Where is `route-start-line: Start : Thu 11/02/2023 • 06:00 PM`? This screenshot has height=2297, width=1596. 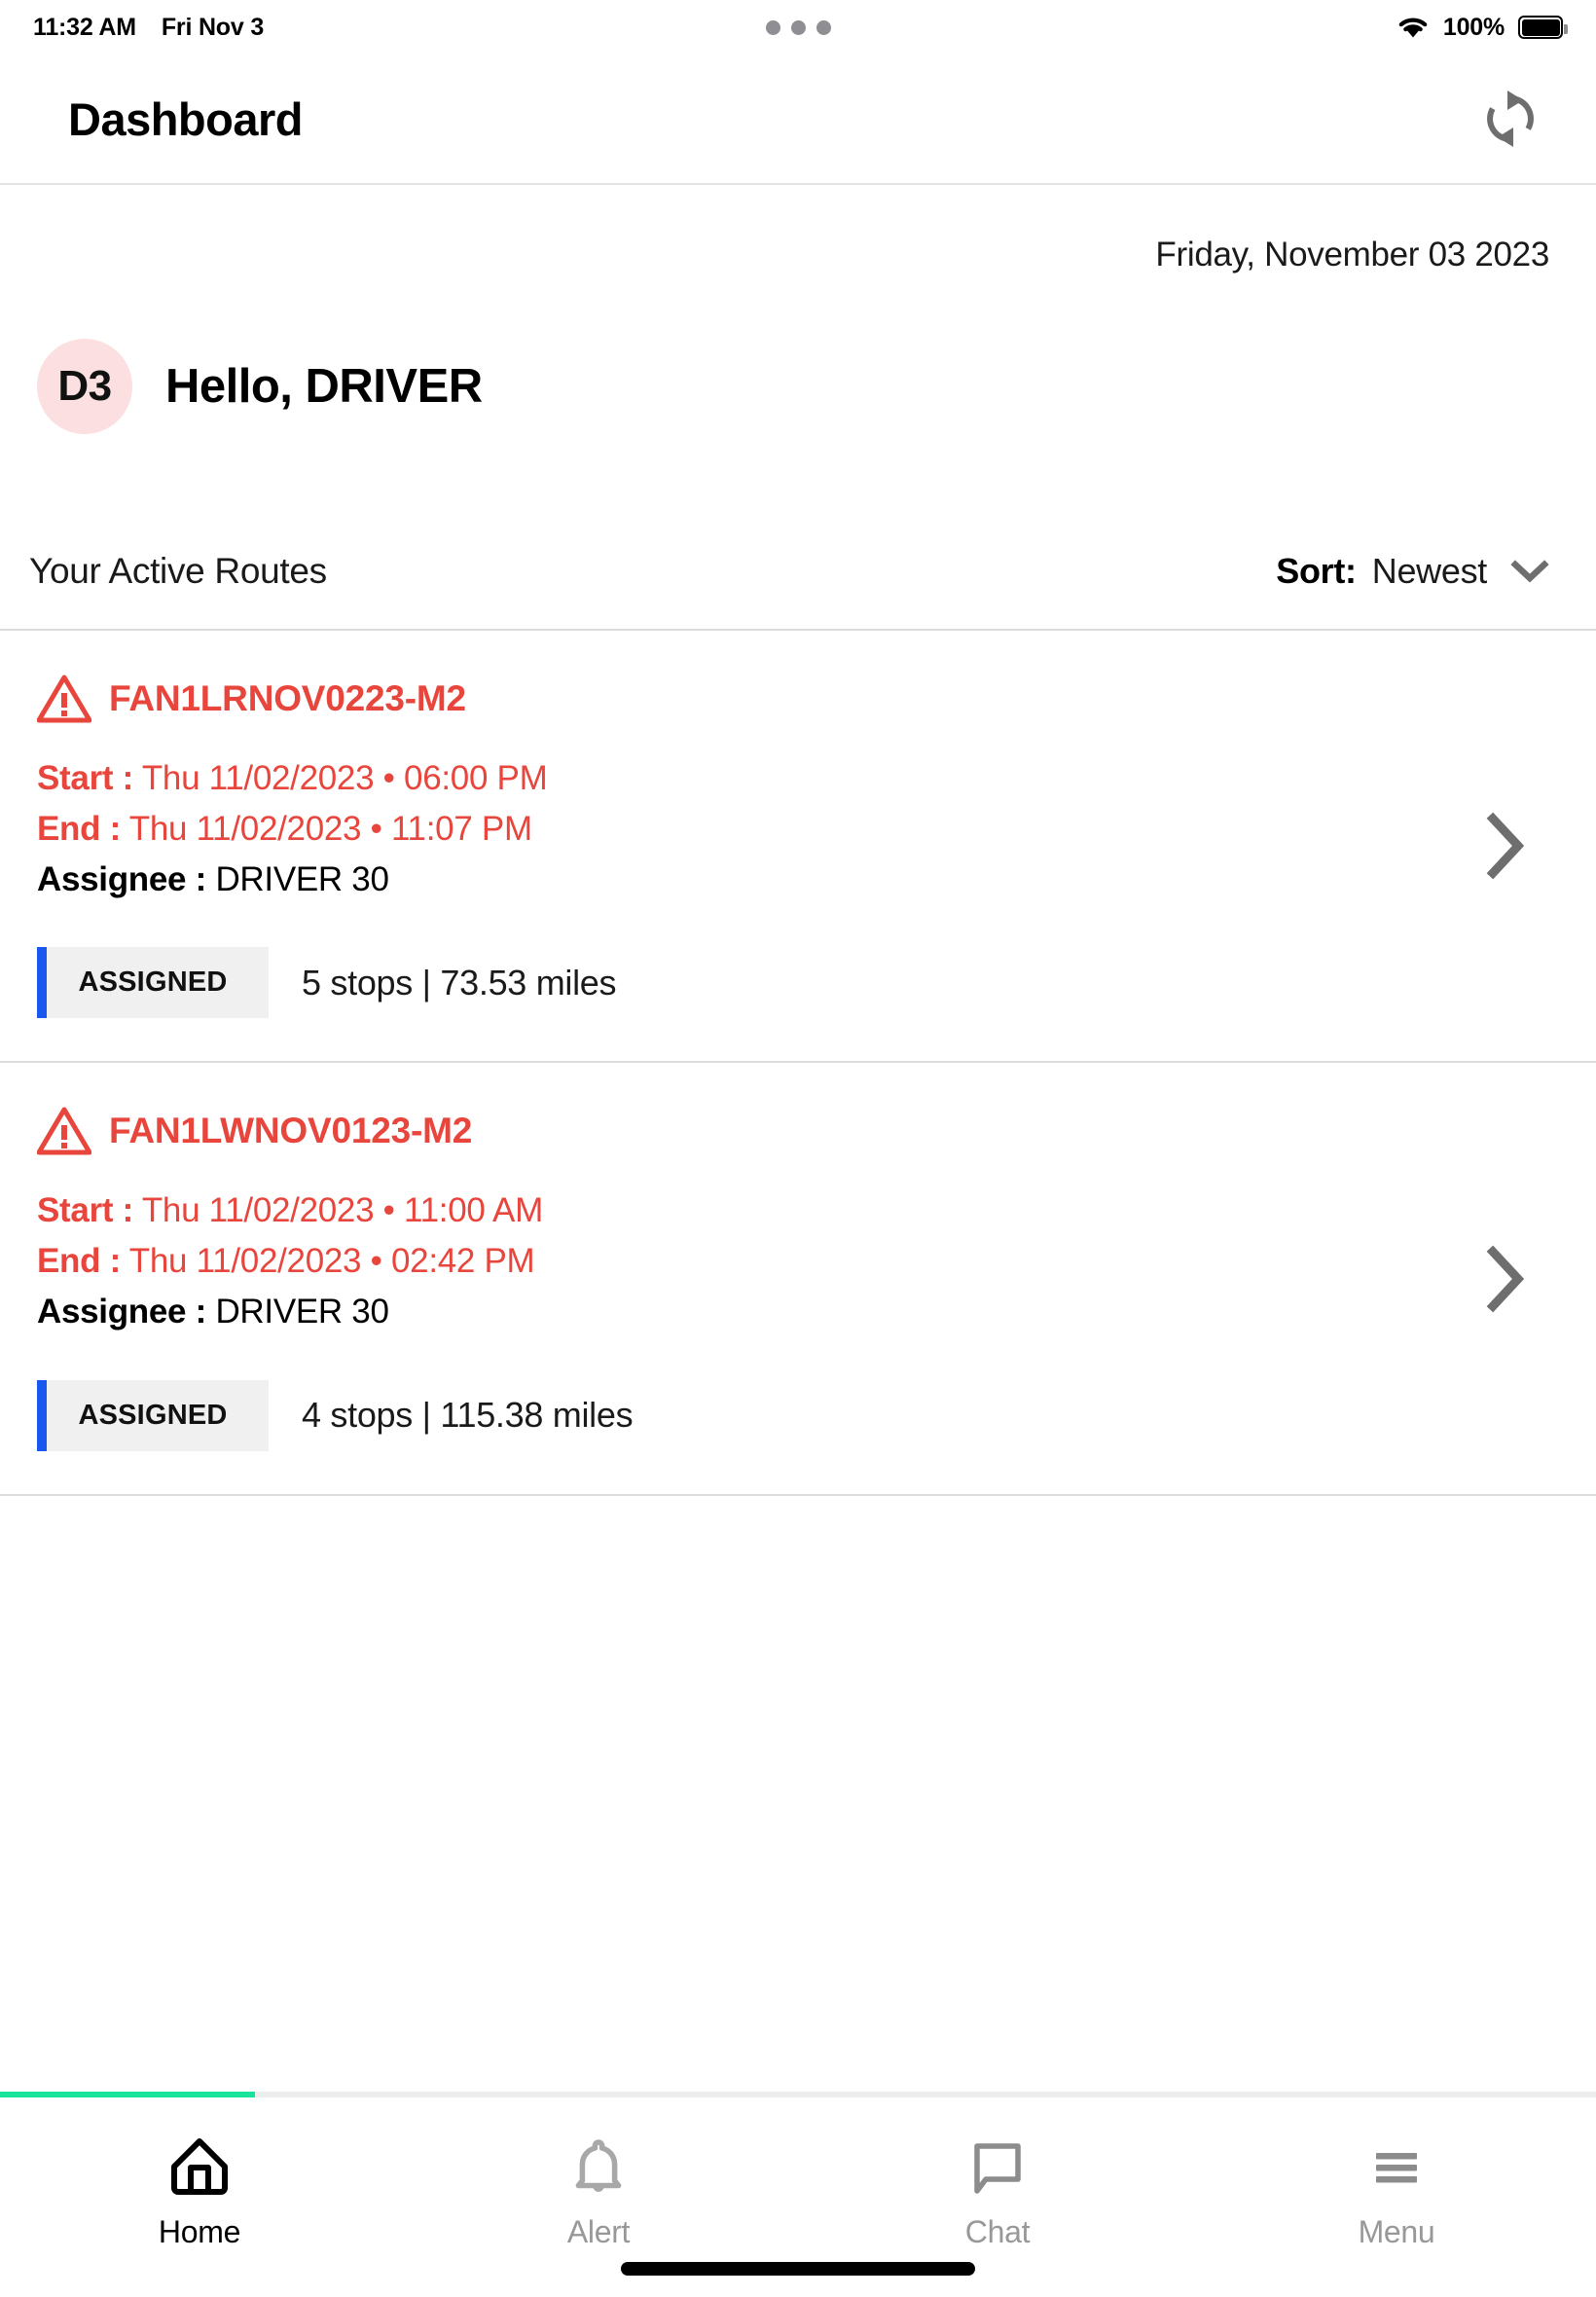 route-start-line: Start : Thu 11/02/2023 • 06:00 PM is located at coordinates (817, 778).